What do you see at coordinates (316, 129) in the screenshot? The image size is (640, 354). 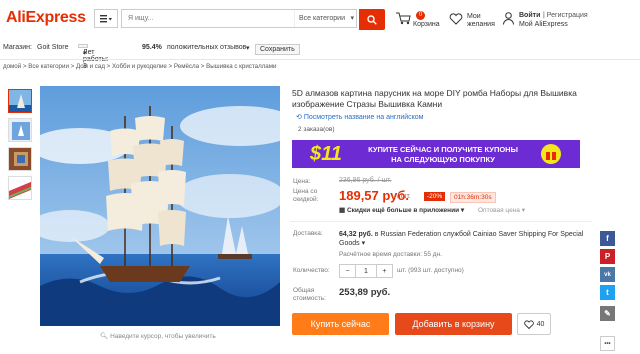 I see `orders-count: 2 заказа(ов)` at bounding box center [316, 129].